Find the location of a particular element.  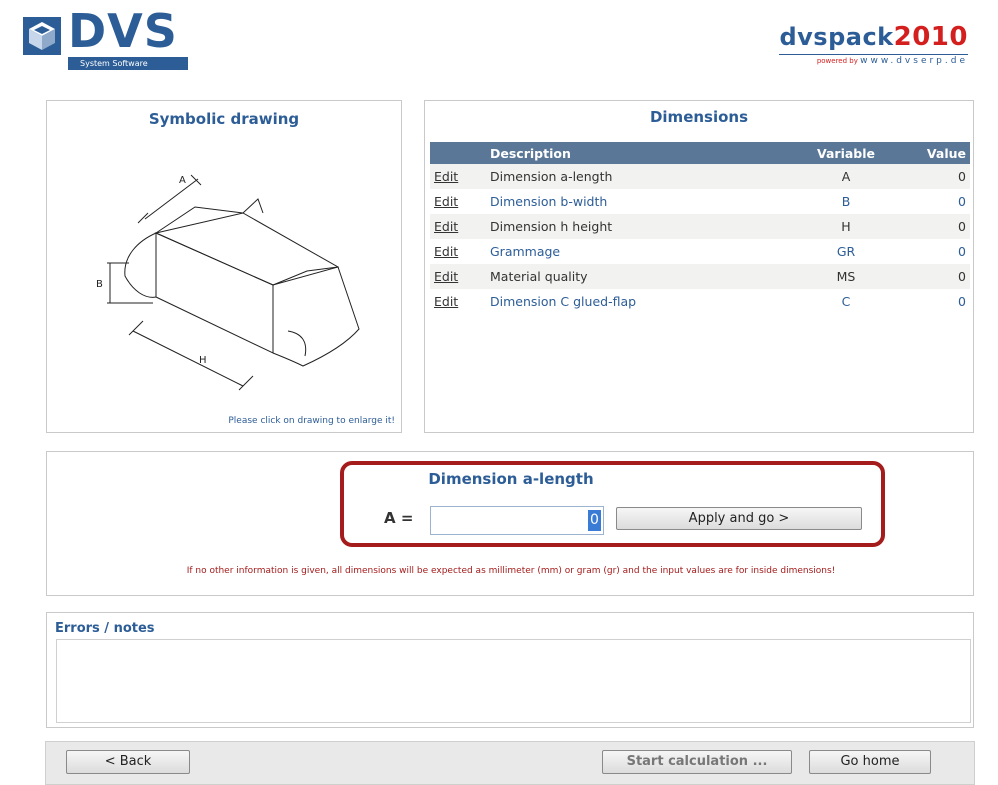

dvs-logo-text: DVS is located at coordinates (123, 31).